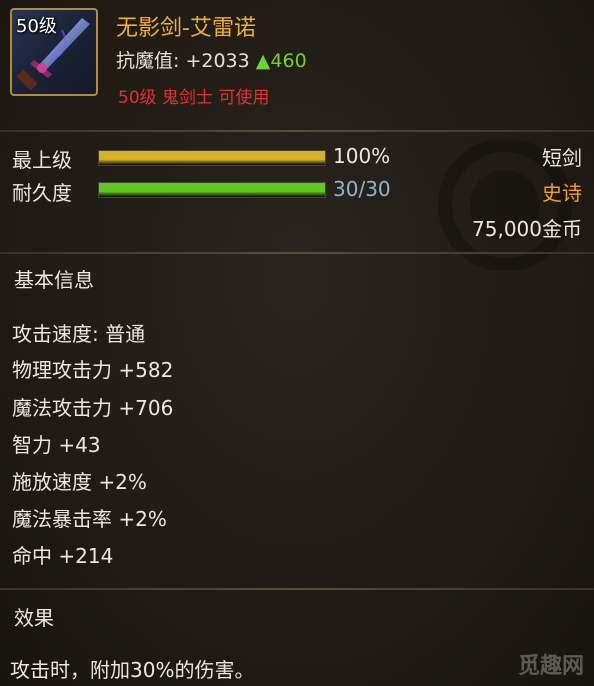 Image resolution: width=594 pixels, height=686 pixels. I want to click on item-price: 75,000金币, so click(527, 229).